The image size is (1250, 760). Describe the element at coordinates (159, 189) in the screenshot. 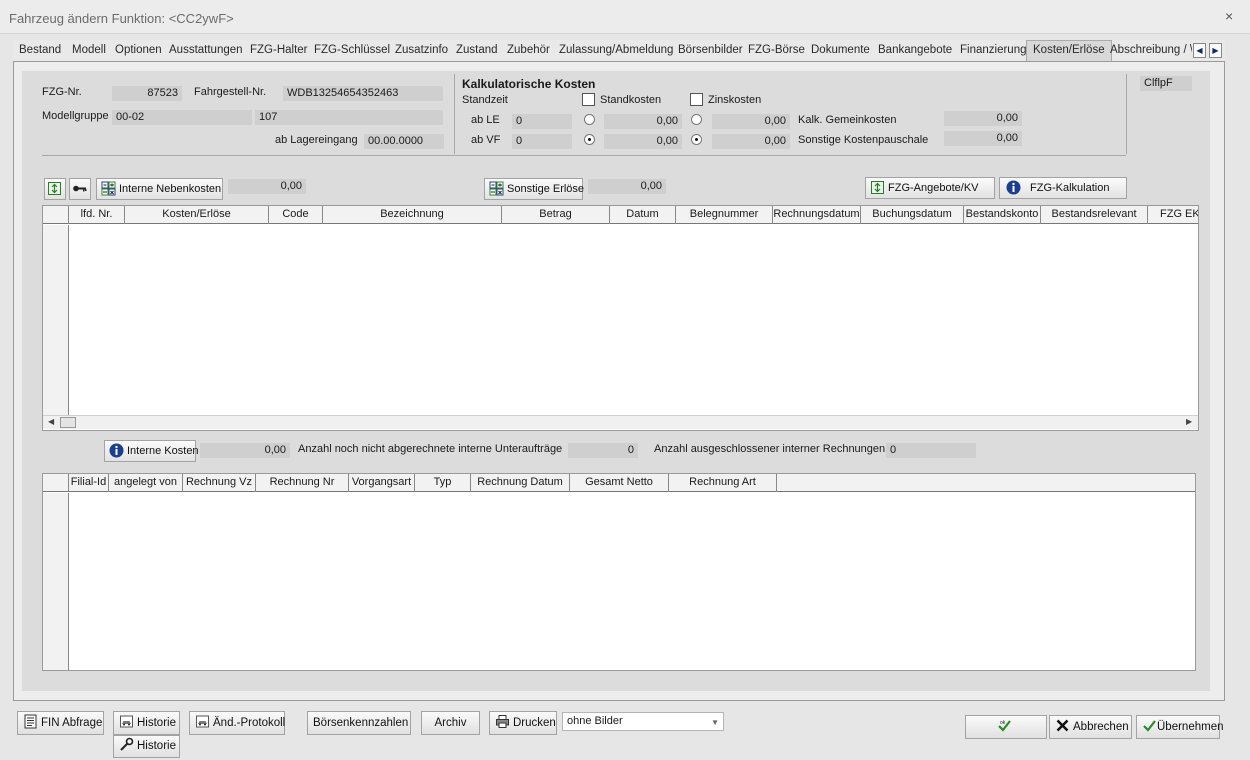

I see `interne-nebenkosten-button: Interne Nebenkosten` at that location.